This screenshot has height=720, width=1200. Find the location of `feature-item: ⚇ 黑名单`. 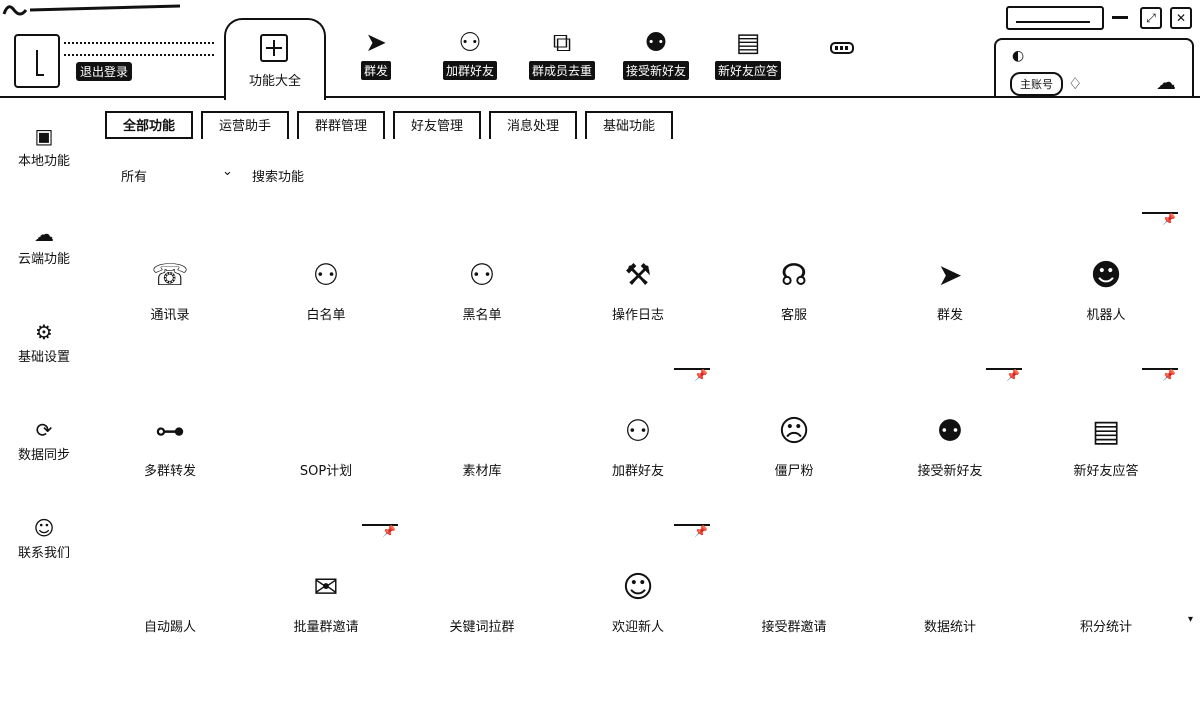

feature-item: ⚇ 黑名单 is located at coordinates (482, 287).